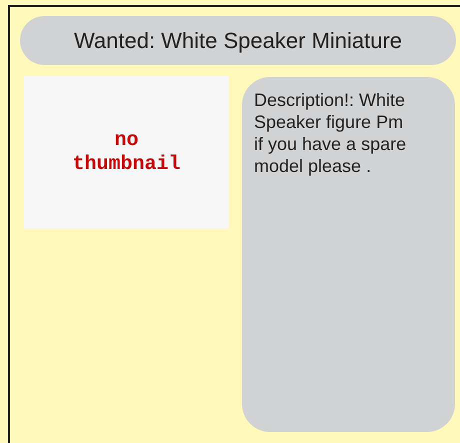  Describe the element at coordinates (126, 164) in the screenshot. I see `thumbnail-text: thumbnail` at that location.